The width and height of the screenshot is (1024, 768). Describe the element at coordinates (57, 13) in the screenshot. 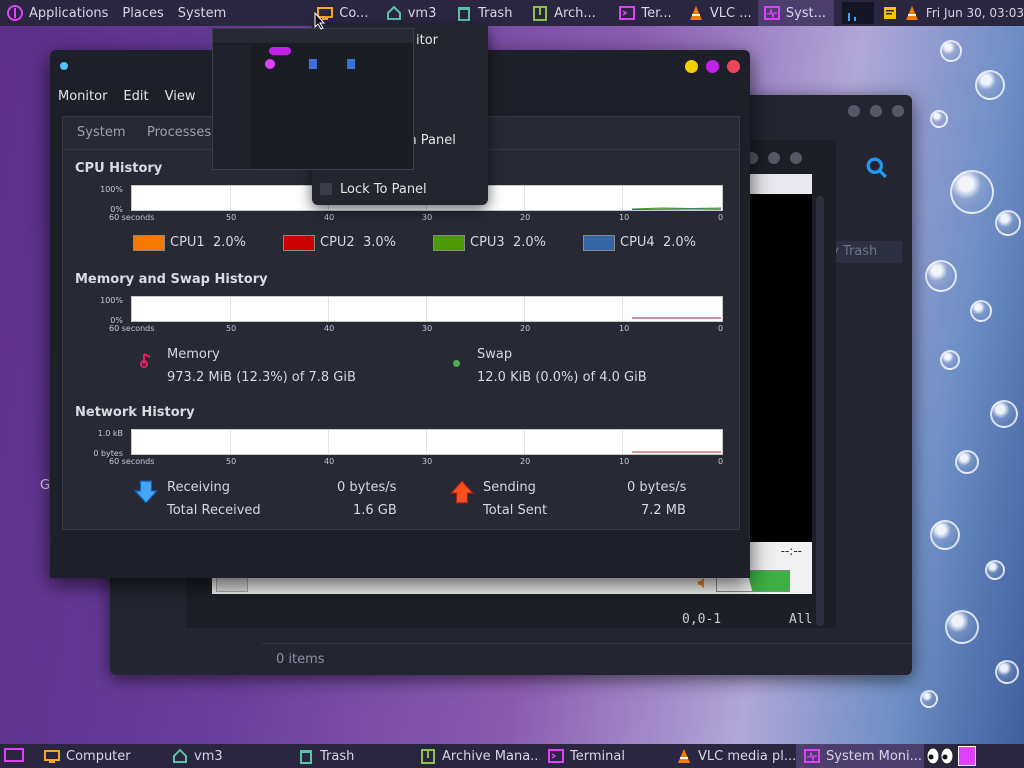

I see `applications-menu: Applications` at that location.